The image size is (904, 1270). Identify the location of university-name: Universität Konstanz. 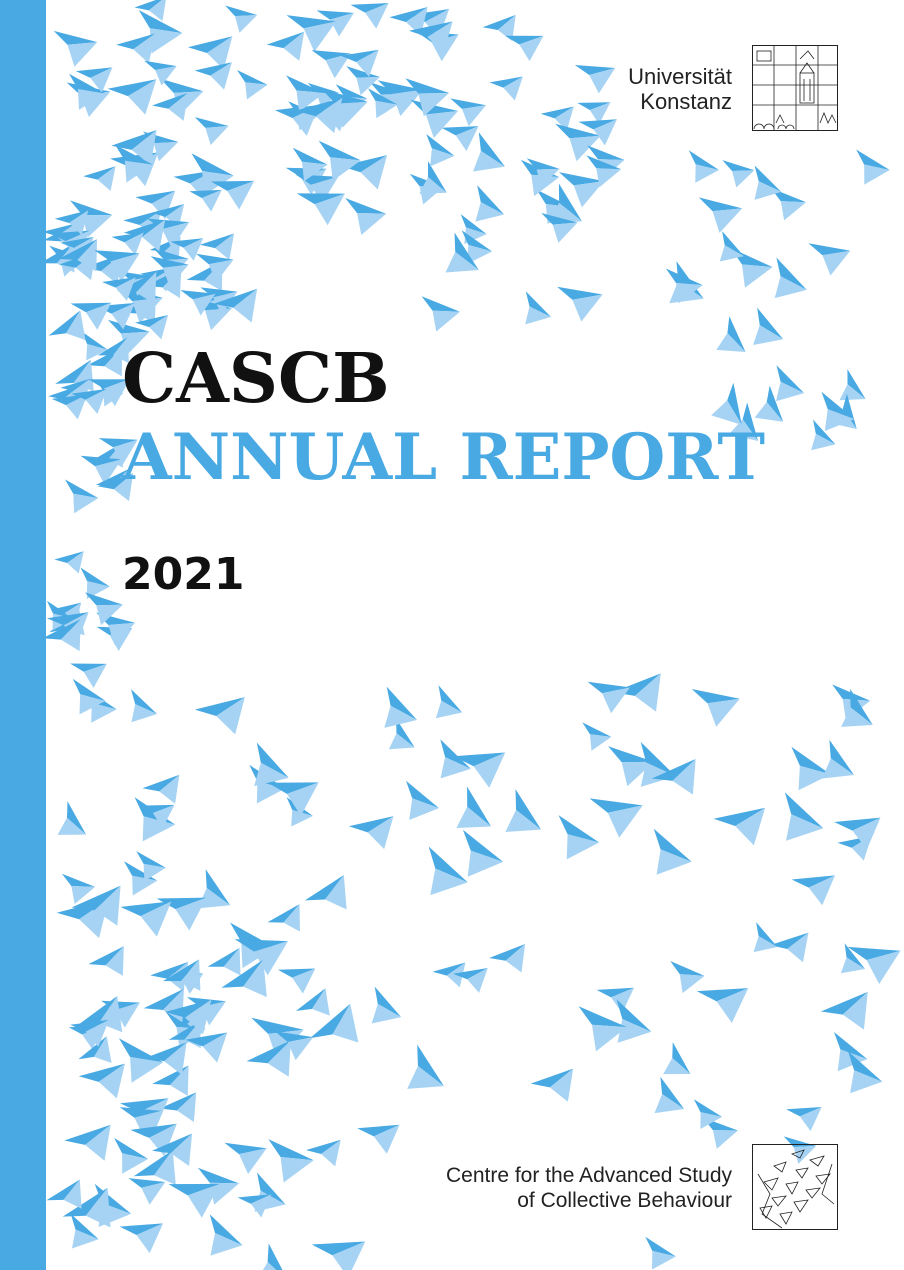
(680, 89).